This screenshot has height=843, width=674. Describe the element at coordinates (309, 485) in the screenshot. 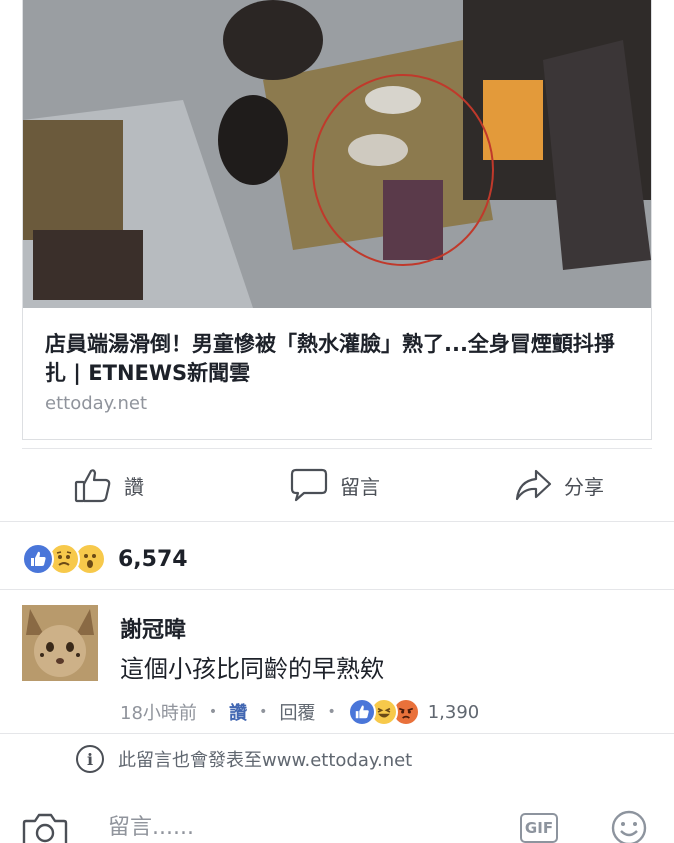

I see `comment-bubble-icon` at that location.